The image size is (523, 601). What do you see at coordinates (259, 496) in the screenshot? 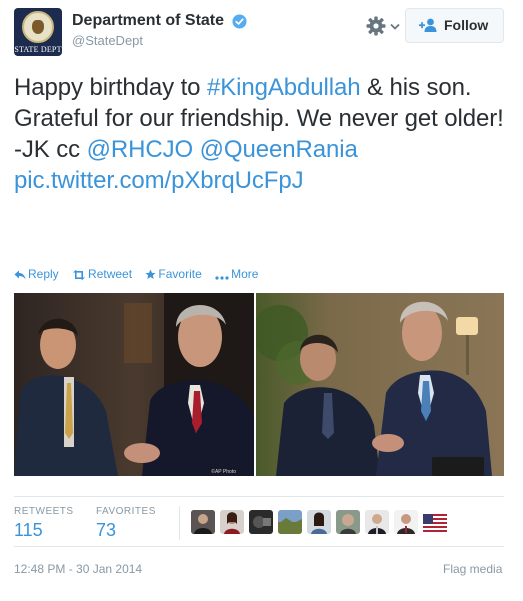
I see `stats-divider-top` at bounding box center [259, 496].